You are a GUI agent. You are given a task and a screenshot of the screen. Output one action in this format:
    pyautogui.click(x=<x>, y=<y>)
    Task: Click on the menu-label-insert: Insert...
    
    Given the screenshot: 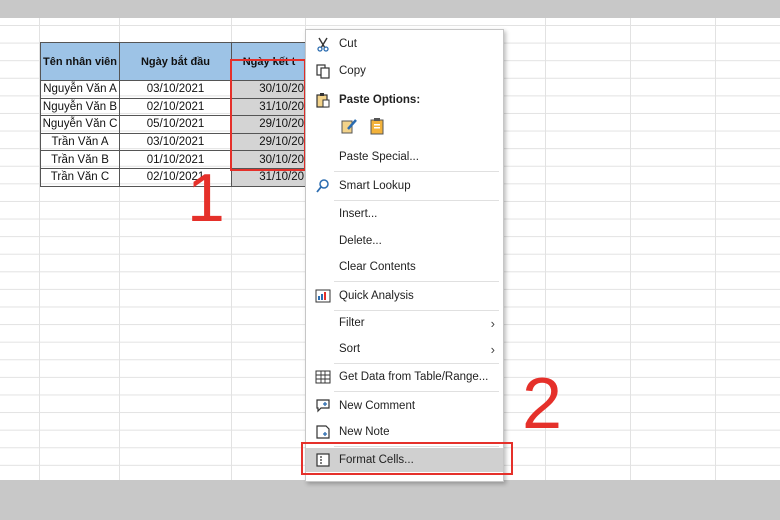 What is the action you would take?
    pyautogui.click(x=358, y=214)
    